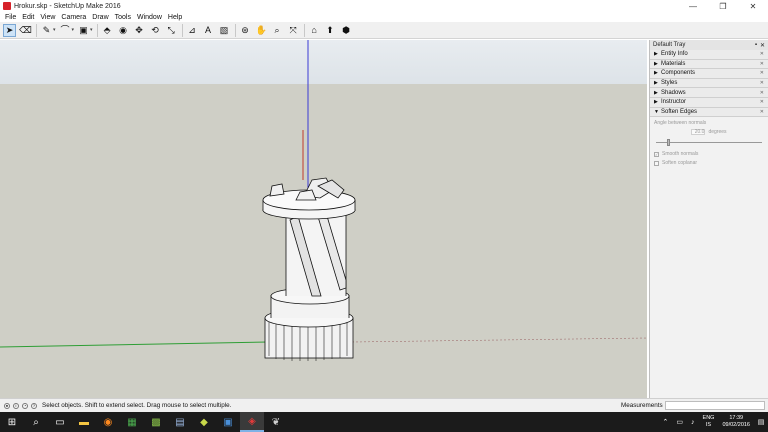 The image size is (768, 432). I want to click on app-green-icon: ▩, so click(156, 422).